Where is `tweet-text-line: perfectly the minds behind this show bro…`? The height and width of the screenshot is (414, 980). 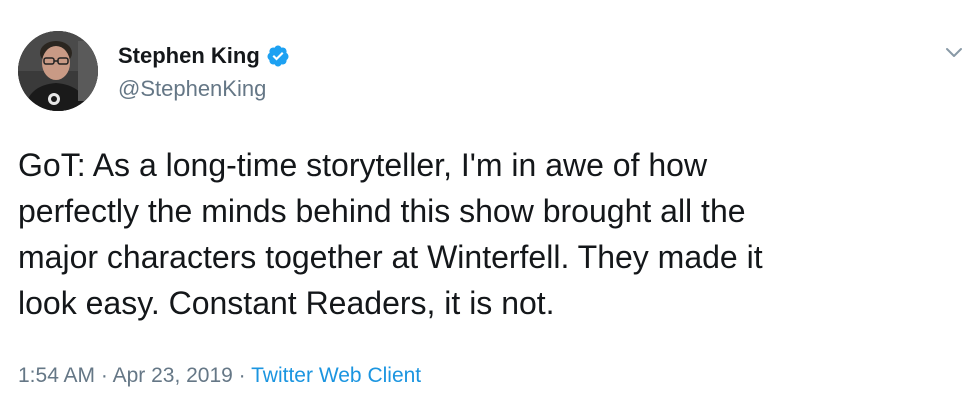
tweet-text-line: perfectly the minds behind this show bro… is located at coordinates (382, 211).